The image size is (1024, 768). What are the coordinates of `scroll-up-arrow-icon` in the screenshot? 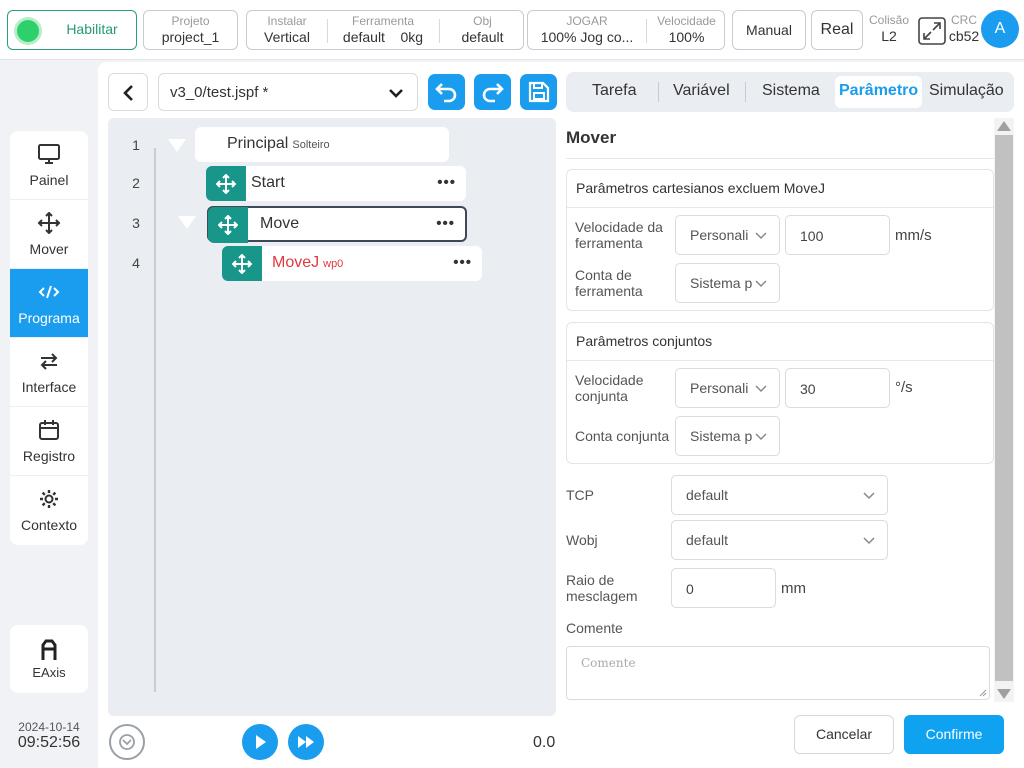 It's located at (1004, 126).